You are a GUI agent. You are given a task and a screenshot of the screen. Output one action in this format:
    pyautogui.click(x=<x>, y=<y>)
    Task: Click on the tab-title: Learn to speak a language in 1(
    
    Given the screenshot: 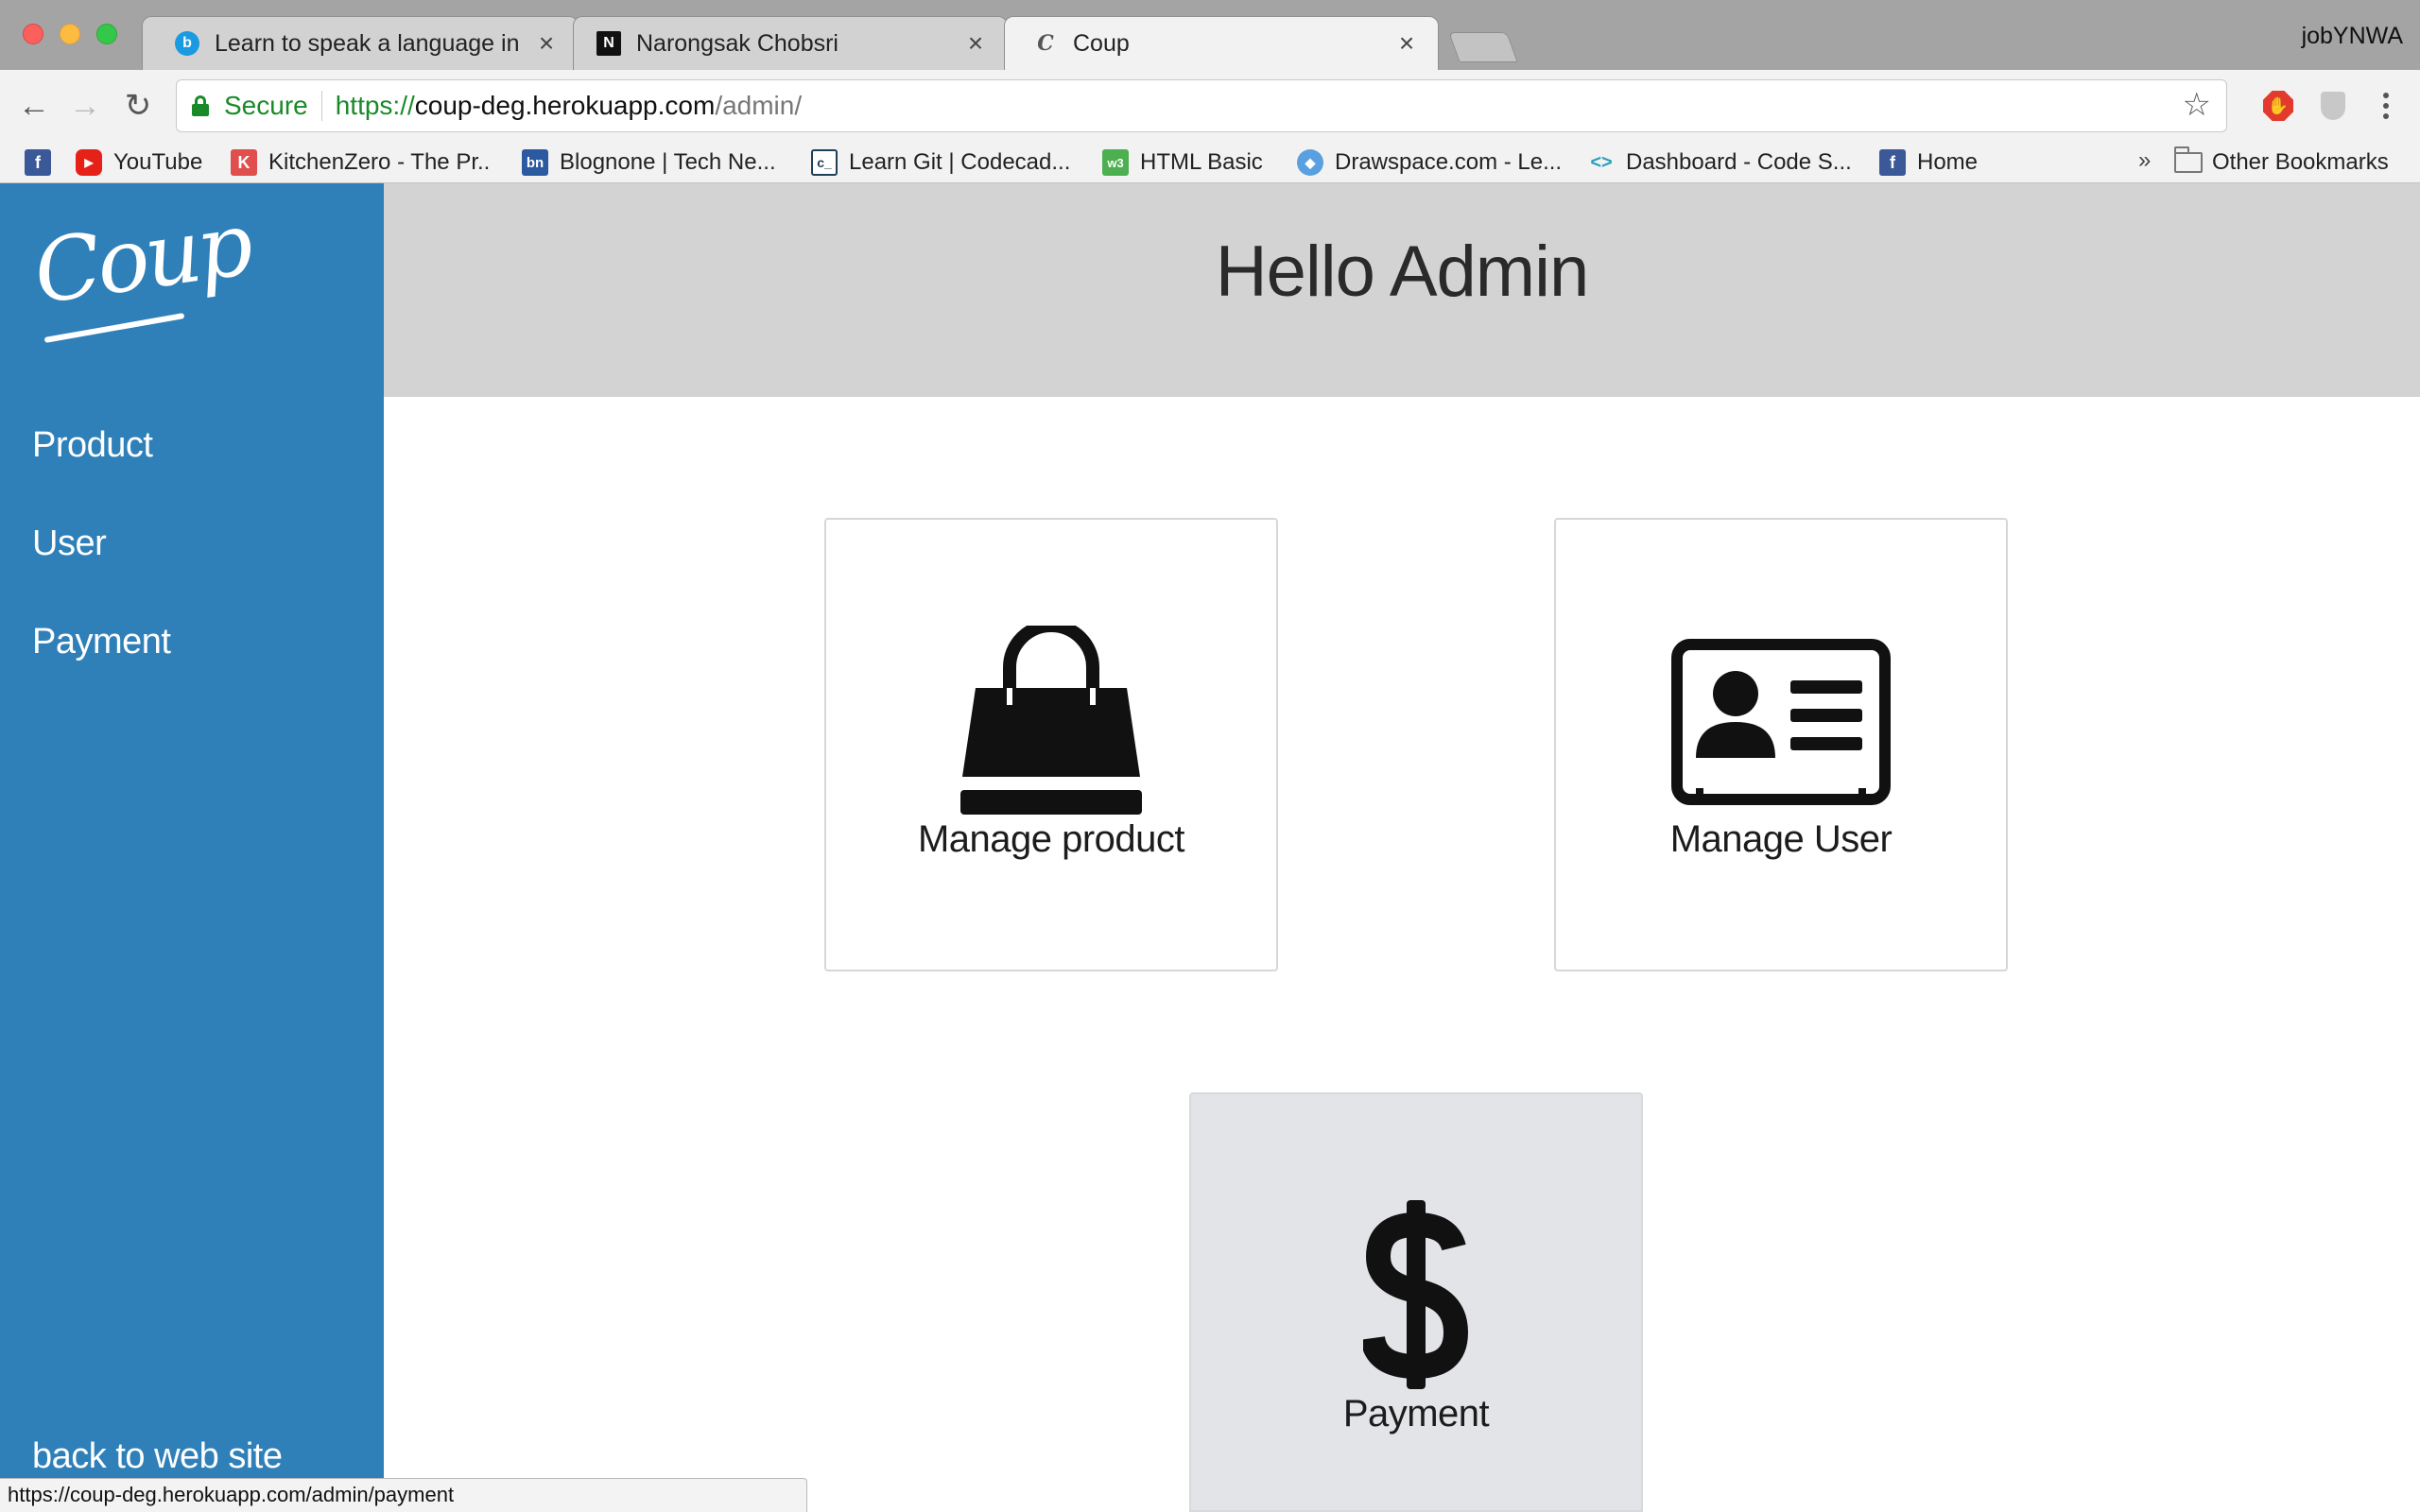 What is the action you would take?
    pyautogui.click(x=370, y=43)
    